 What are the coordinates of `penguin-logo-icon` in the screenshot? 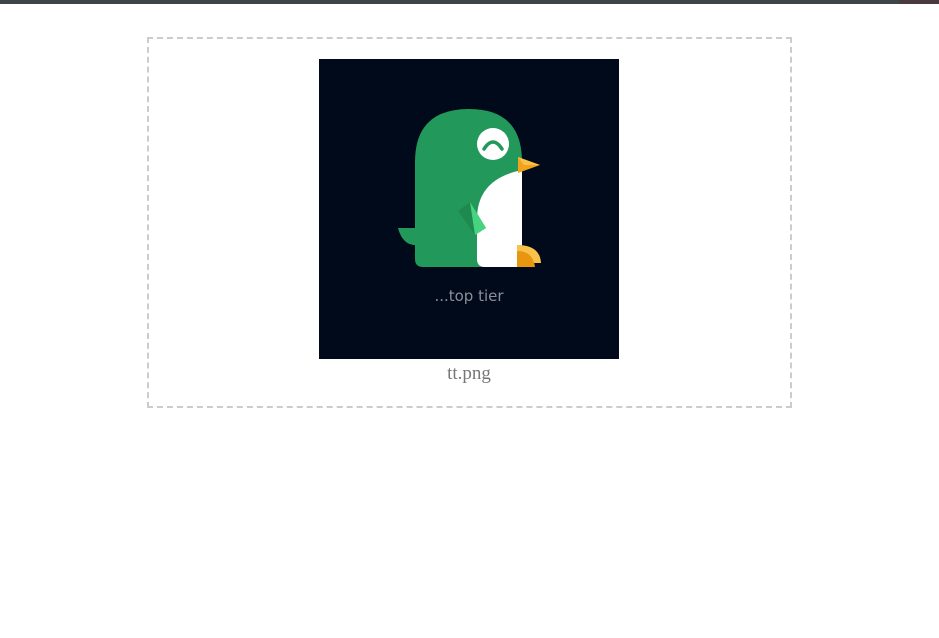 It's located at (469, 188).